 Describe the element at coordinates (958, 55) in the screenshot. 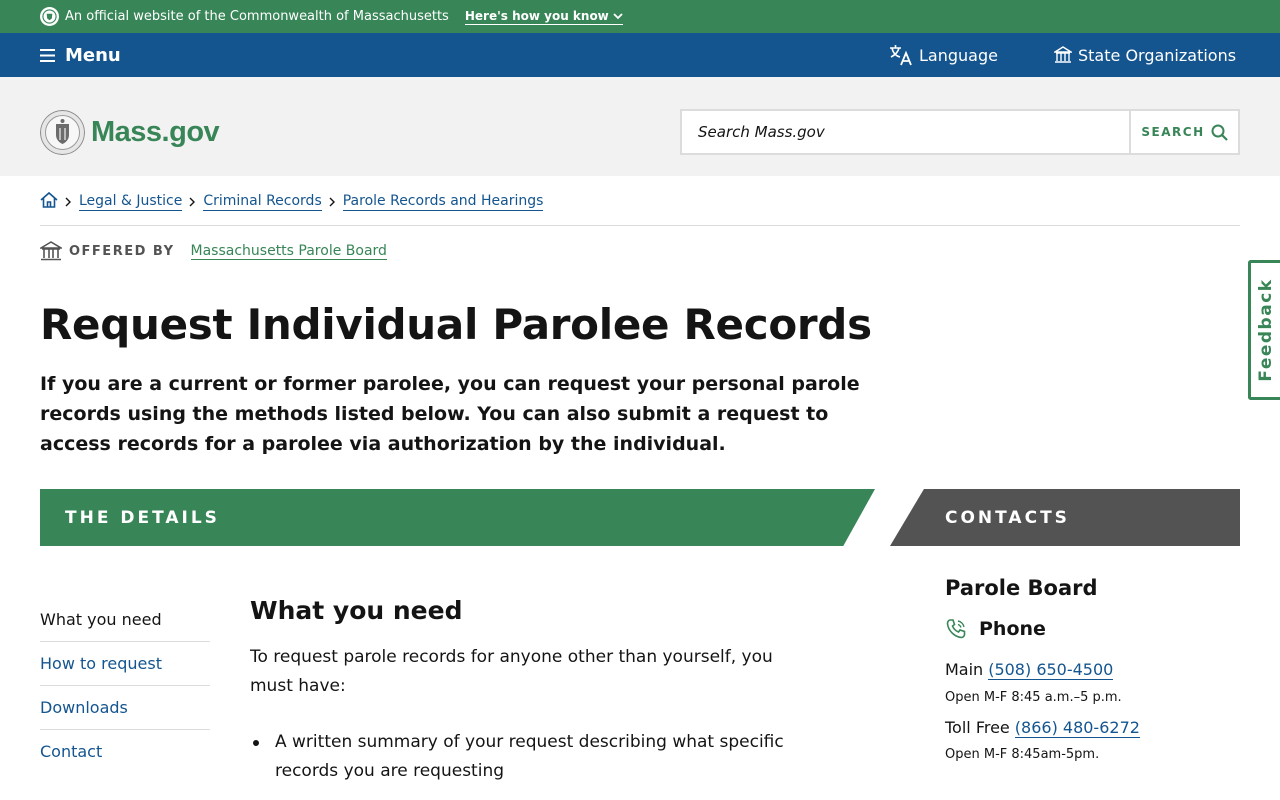

I see `language-label: Language` at that location.